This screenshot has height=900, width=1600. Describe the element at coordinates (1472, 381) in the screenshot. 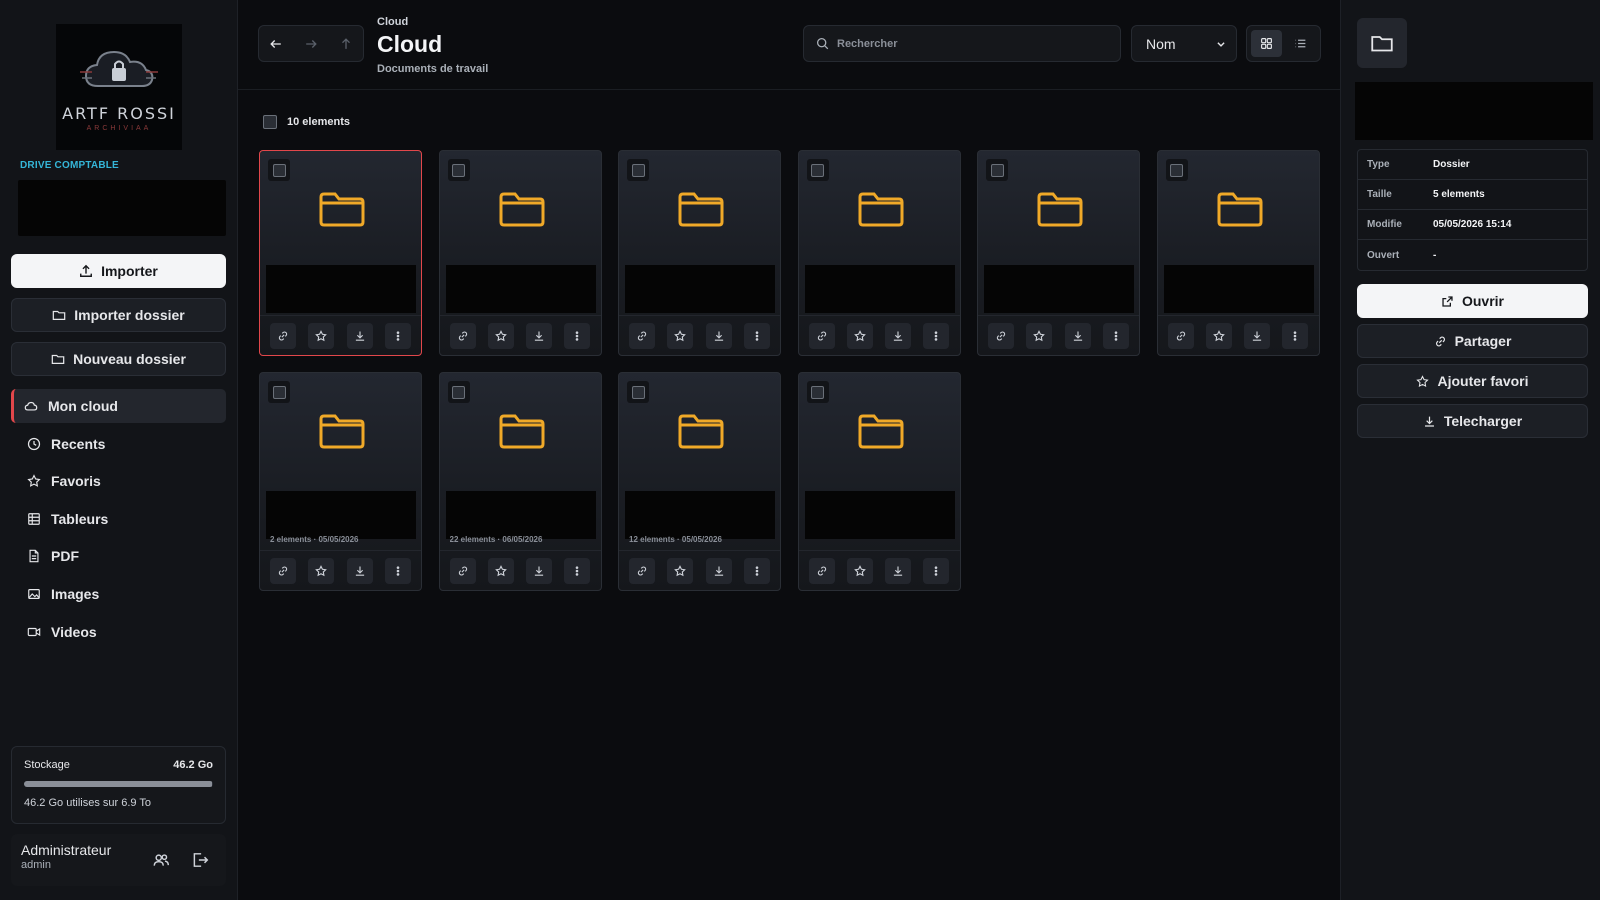

I see `add-favorite-button: Ajouter favori` at that location.